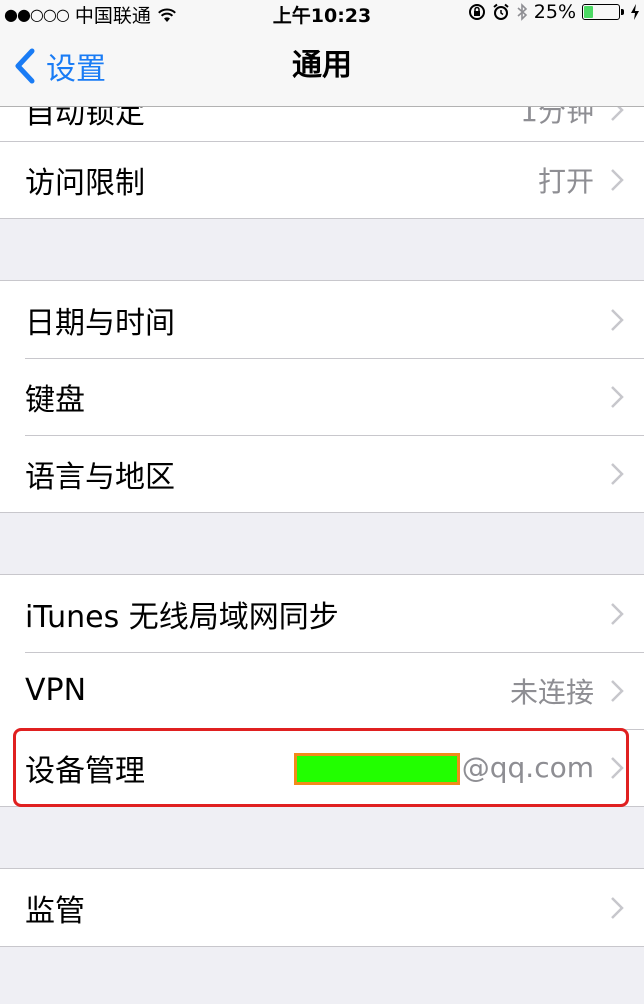 The width and height of the screenshot is (644, 1004). I want to click on list-item-vpn: VPN 未连接, so click(322, 690).